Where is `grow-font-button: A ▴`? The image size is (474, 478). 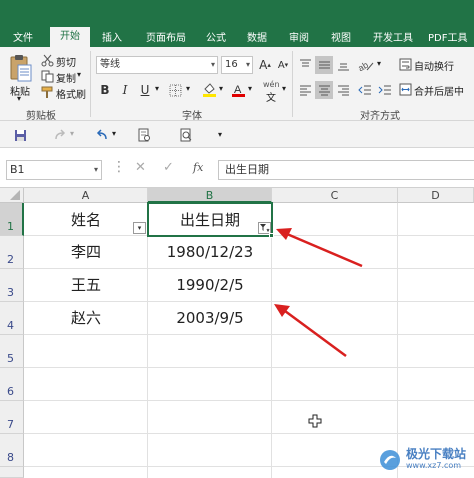 grow-font-button: A ▴ is located at coordinates (265, 65).